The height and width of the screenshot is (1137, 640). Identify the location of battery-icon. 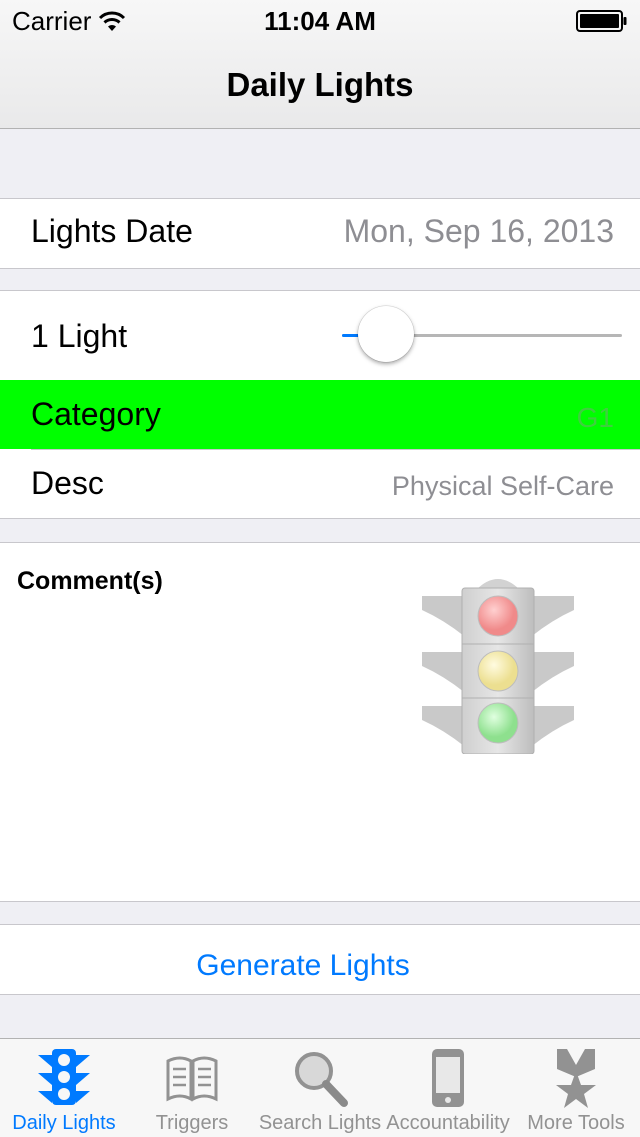
(601, 21).